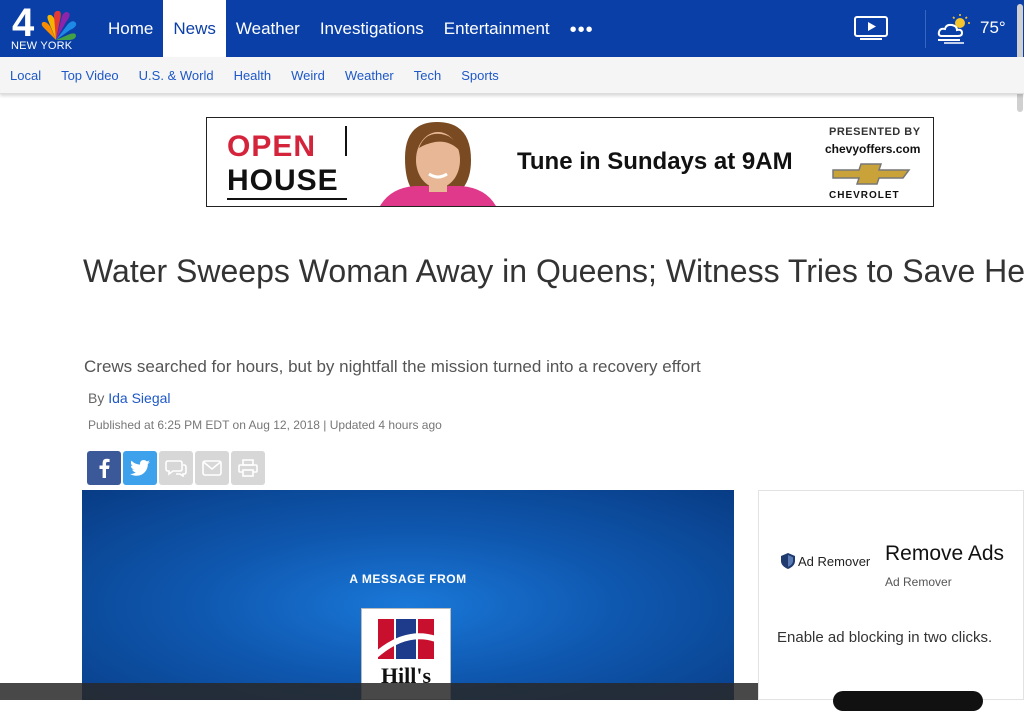 The image size is (1024, 711). Describe the element at coordinates (655, 161) in the screenshot. I see `banner-tagline: Tune in Sundays at 9AM` at that location.